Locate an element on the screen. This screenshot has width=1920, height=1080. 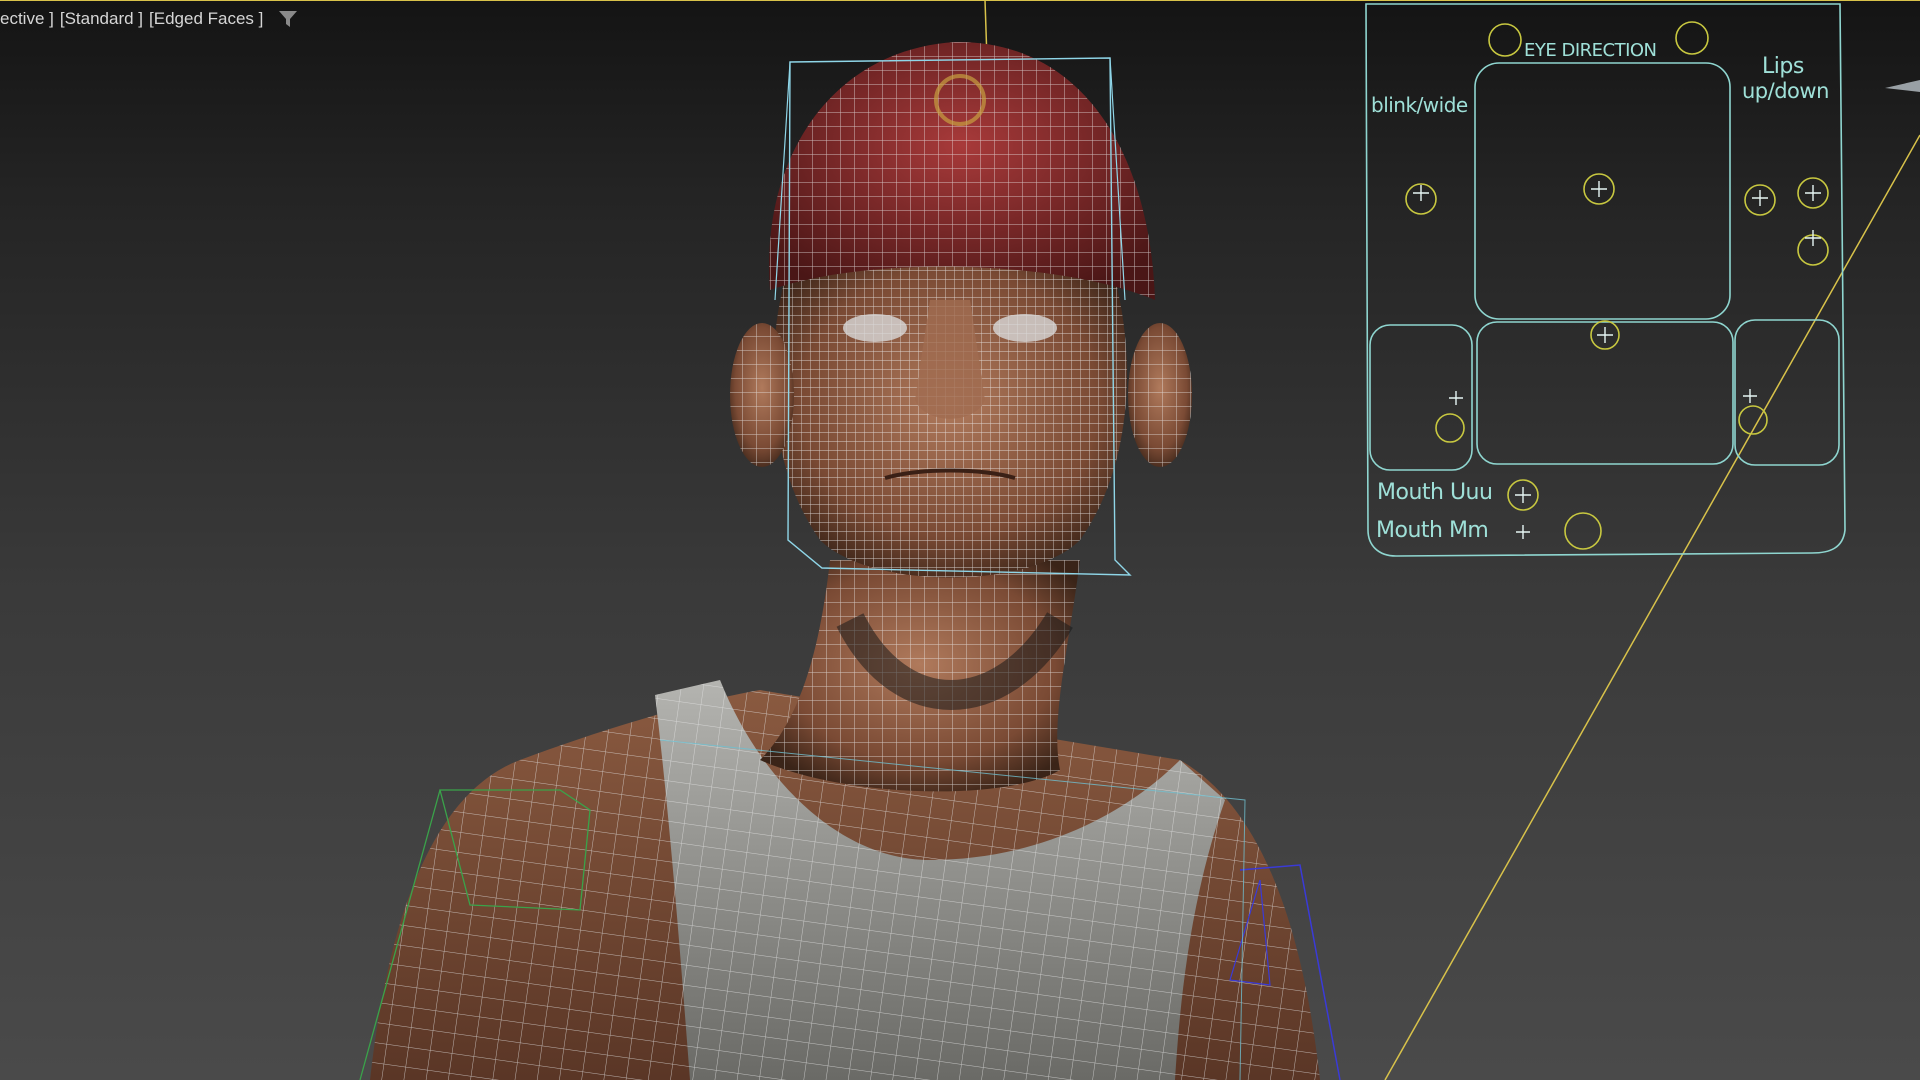
filter-icon is located at coordinates (288, 19).